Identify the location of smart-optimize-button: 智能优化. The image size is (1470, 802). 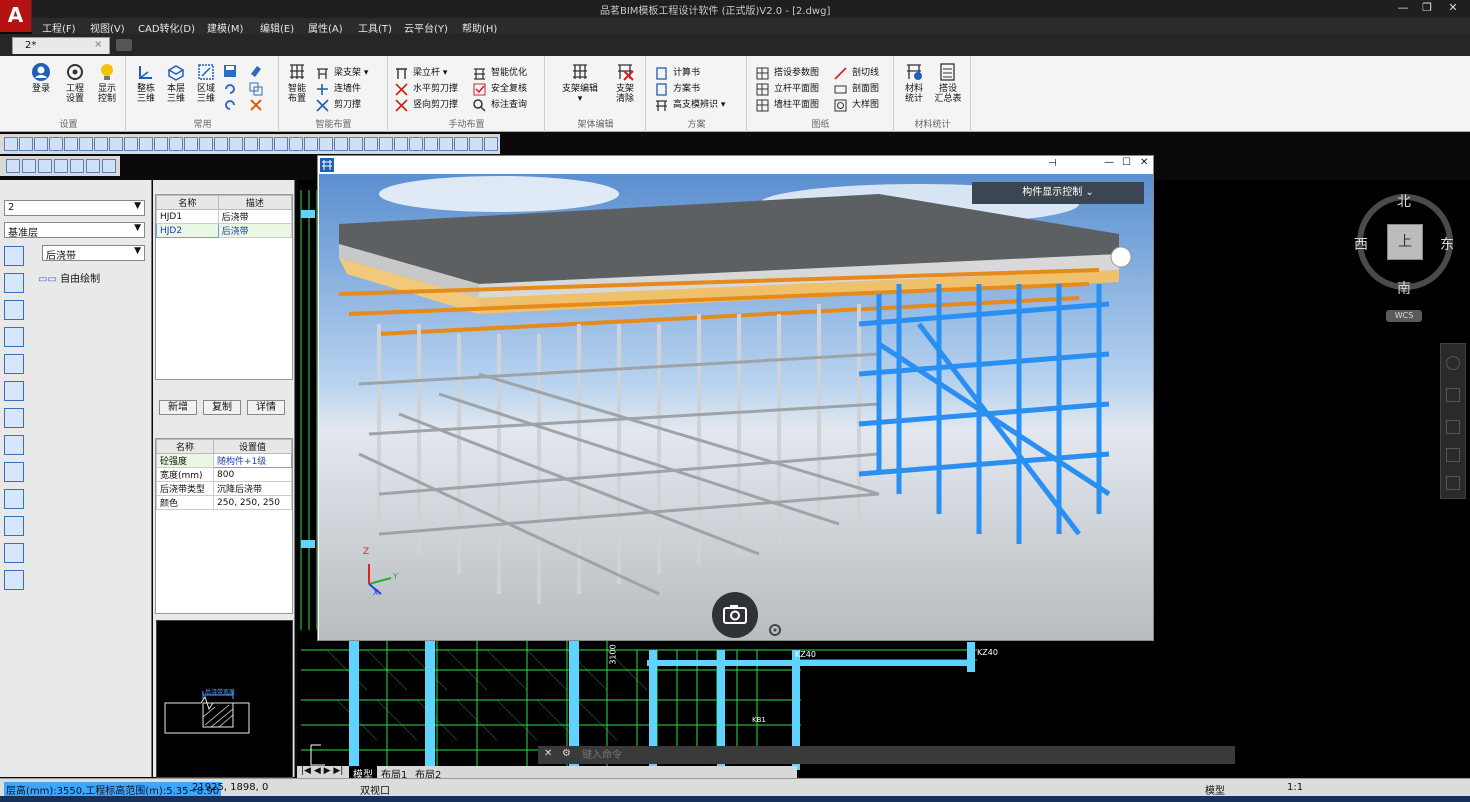
(500, 73).